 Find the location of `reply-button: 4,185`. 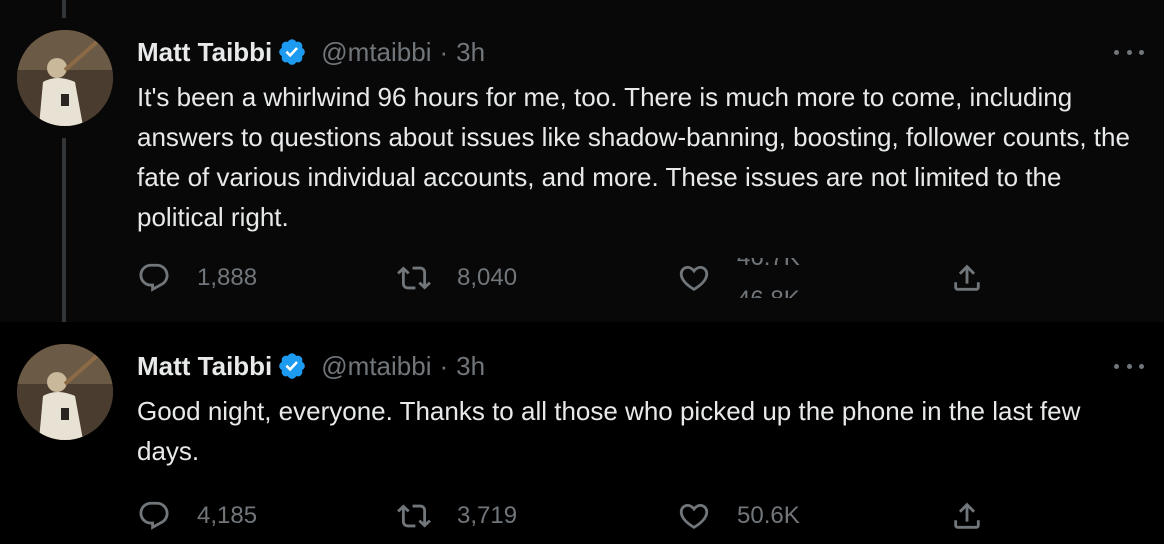

reply-button: 4,185 is located at coordinates (197, 516).